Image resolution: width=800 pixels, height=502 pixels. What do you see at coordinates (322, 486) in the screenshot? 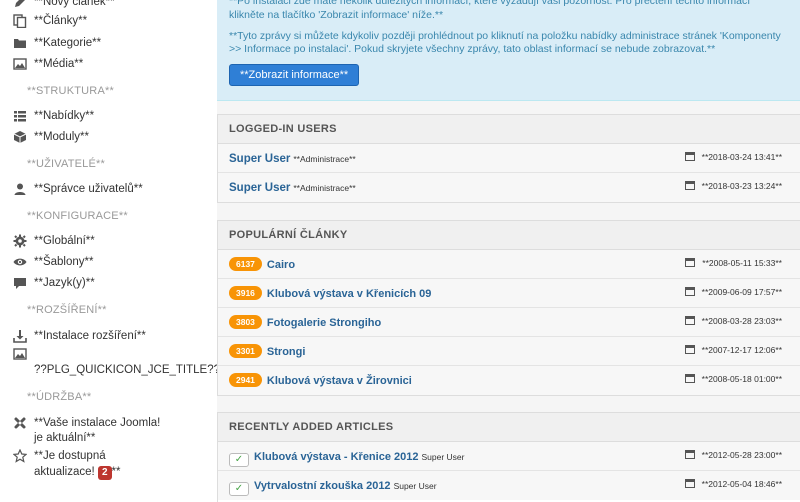
I see `article-link: Vytrvalostní zkouška 2012` at bounding box center [322, 486].